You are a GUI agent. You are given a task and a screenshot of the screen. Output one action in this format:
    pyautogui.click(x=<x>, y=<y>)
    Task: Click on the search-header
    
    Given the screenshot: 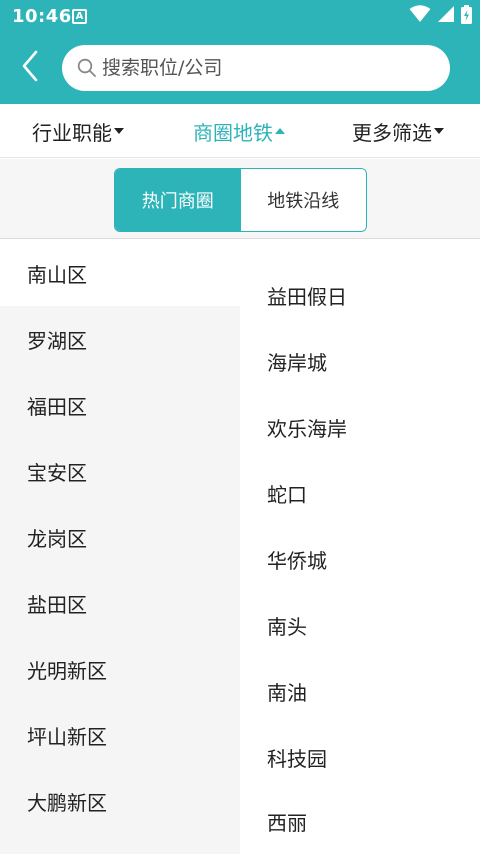 What is the action you would take?
    pyautogui.click(x=240, y=68)
    